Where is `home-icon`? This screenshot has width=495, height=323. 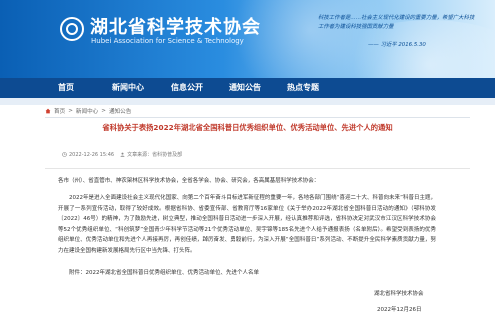
home-icon is located at coordinates (48, 111).